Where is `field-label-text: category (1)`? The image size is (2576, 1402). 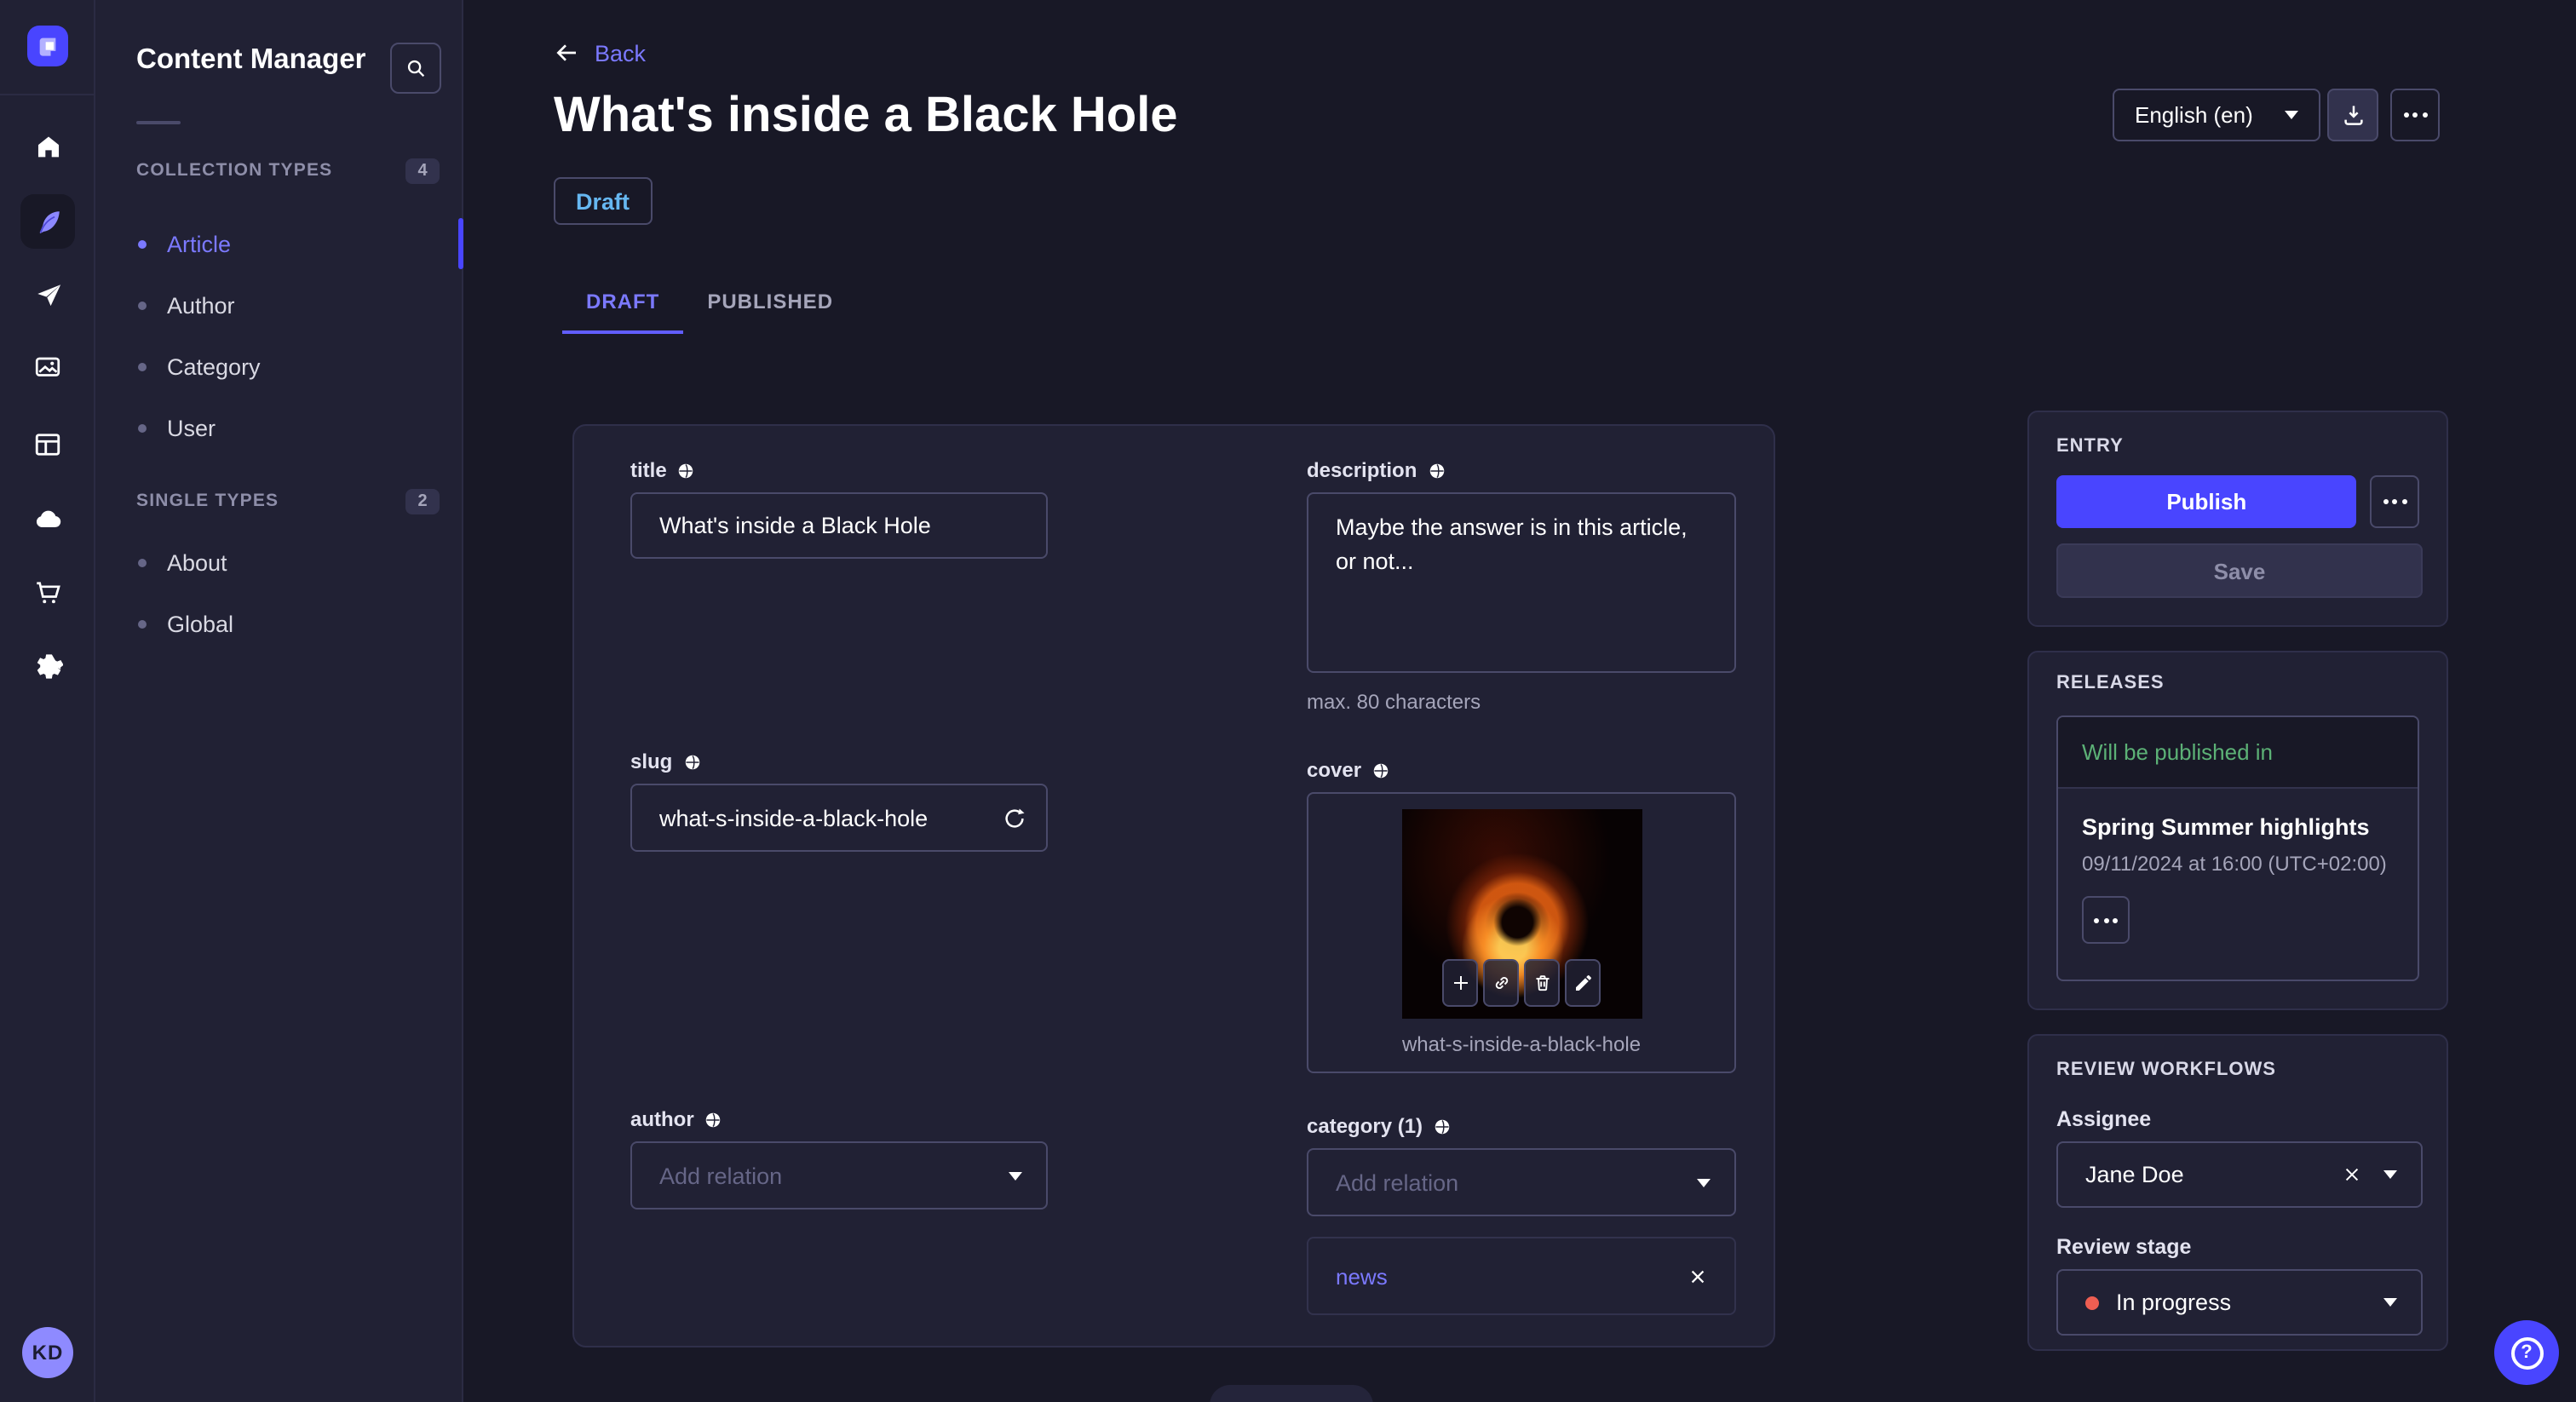
field-label-text: category (1) is located at coordinates (1365, 1126).